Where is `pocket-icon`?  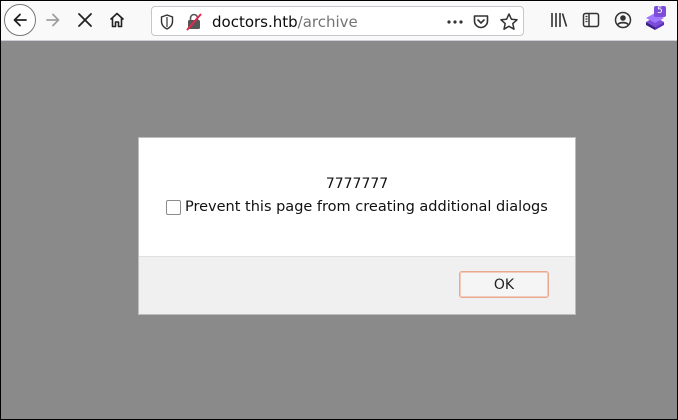 pocket-icon is located at coordinates (481, 24).